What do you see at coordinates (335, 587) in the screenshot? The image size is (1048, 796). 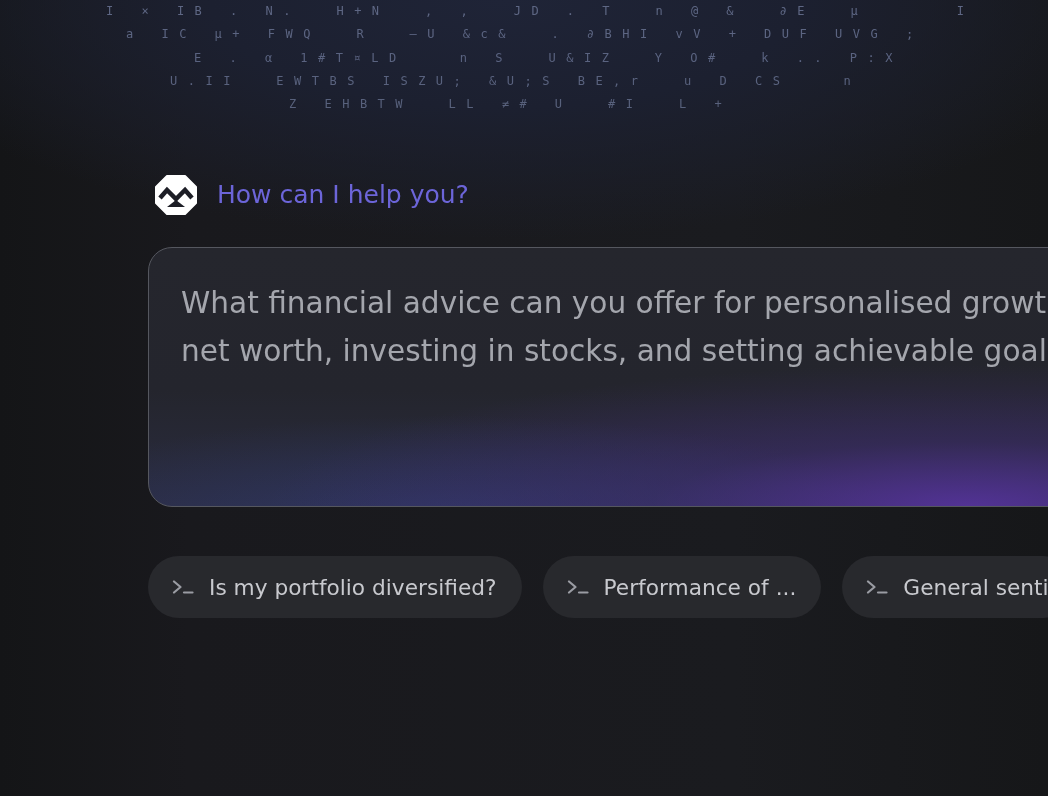 I see `suggestion-chip: Is my portfolio diversified?` at bounding box center [335, 587].